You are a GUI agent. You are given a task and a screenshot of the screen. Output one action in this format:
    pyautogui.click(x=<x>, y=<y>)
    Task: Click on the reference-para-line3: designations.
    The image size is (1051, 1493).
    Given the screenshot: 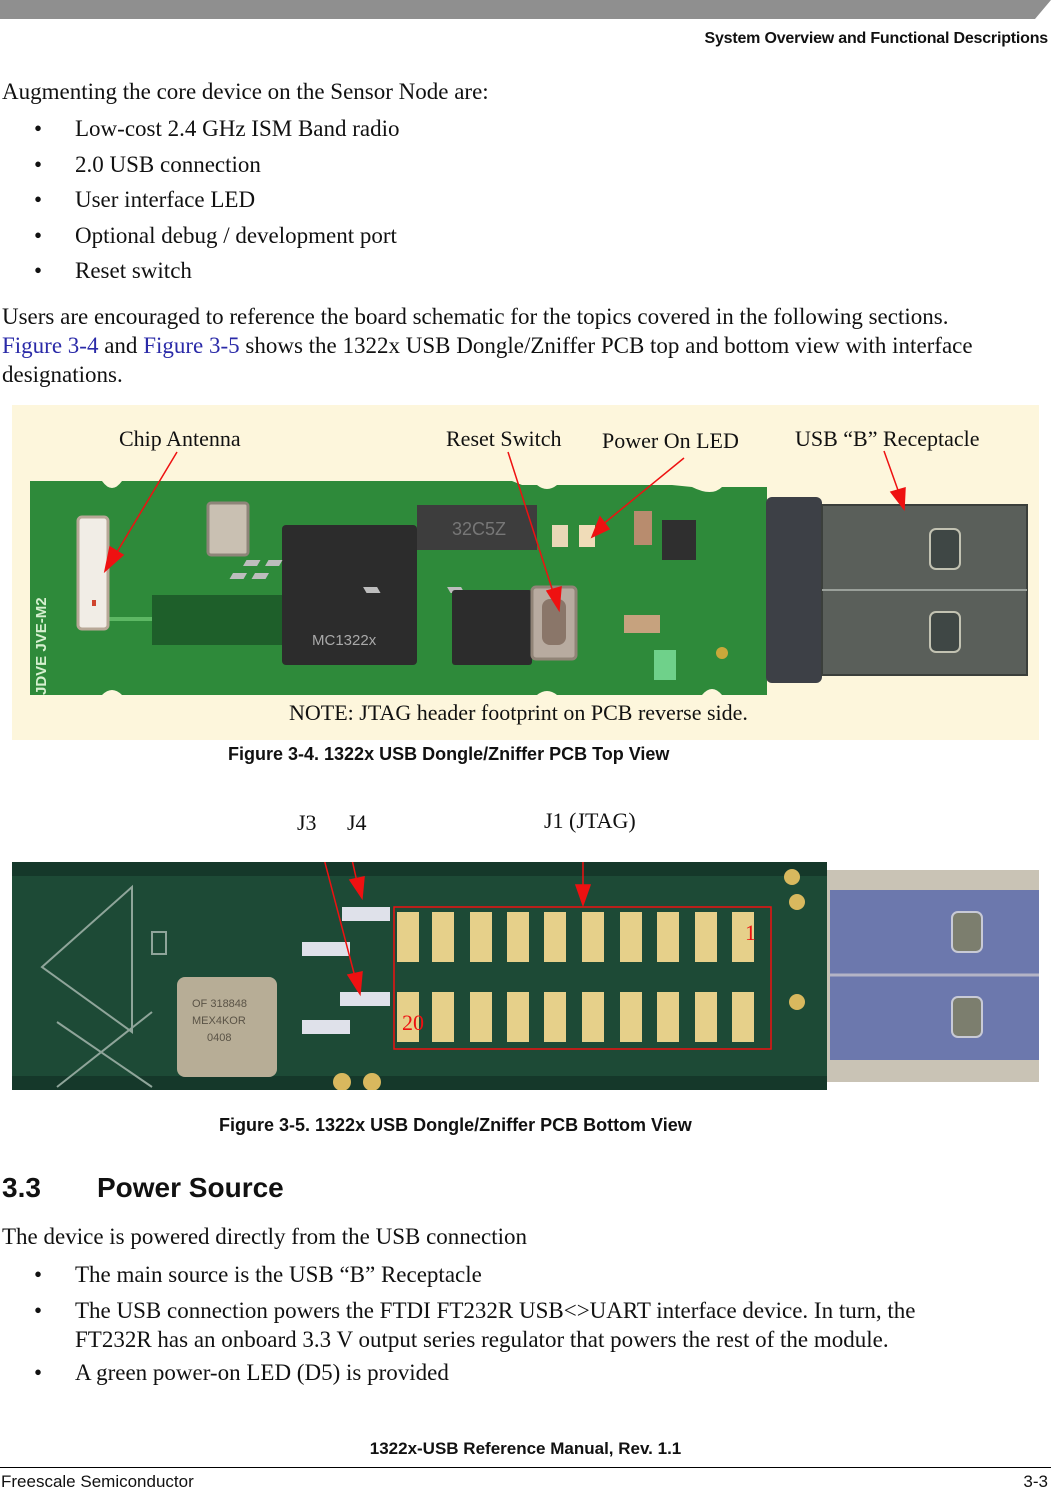 What is the action you would take?
    pyautogui.click(x=62, y=374)
    